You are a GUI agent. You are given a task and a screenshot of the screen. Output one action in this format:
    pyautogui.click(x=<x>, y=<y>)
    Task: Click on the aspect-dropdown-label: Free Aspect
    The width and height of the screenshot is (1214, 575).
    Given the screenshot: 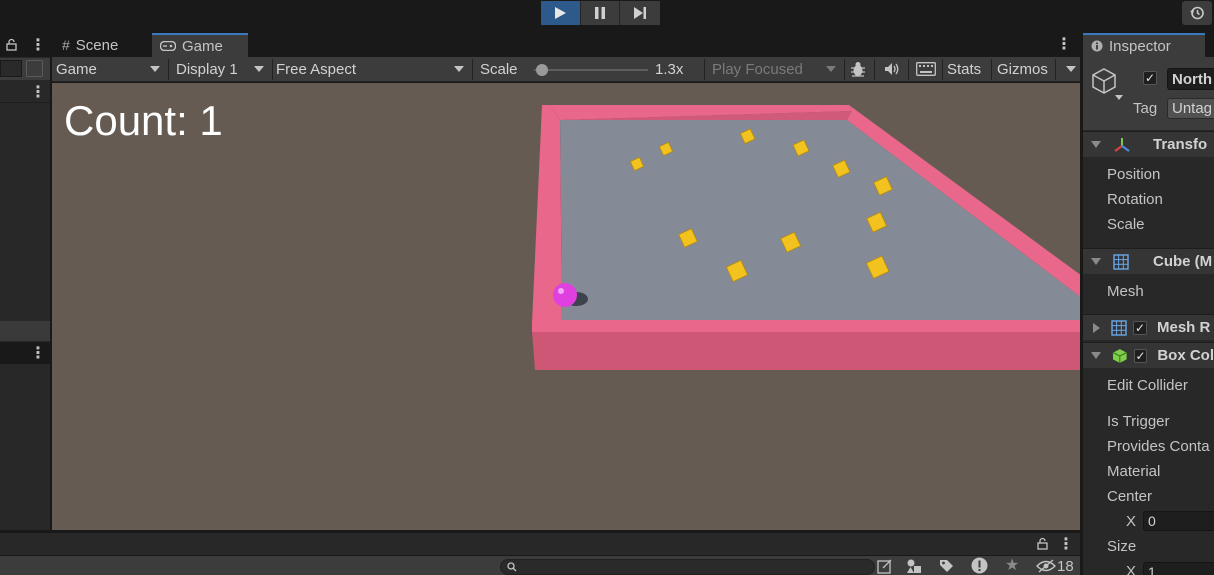 What is the action you would take?
    pyautogui.click(x=316, y=69)
    